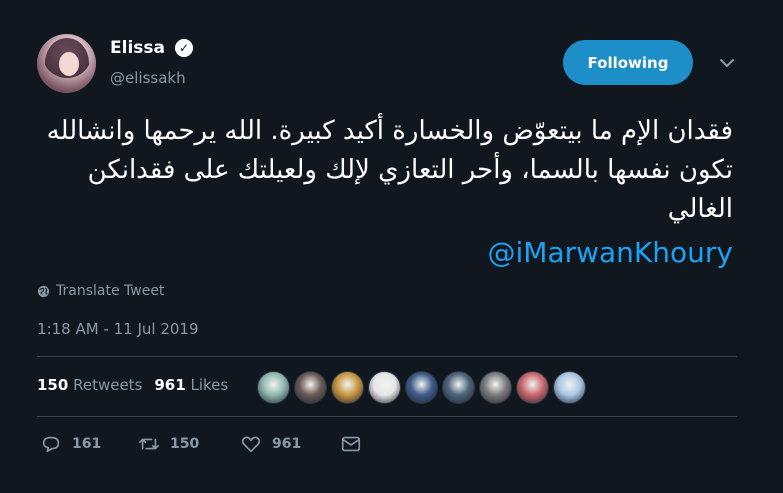 This screenshot has width=783, height=493. Describe the element at coordinates (51, 444) in the screenshot. I see `reply-icon` at that location.